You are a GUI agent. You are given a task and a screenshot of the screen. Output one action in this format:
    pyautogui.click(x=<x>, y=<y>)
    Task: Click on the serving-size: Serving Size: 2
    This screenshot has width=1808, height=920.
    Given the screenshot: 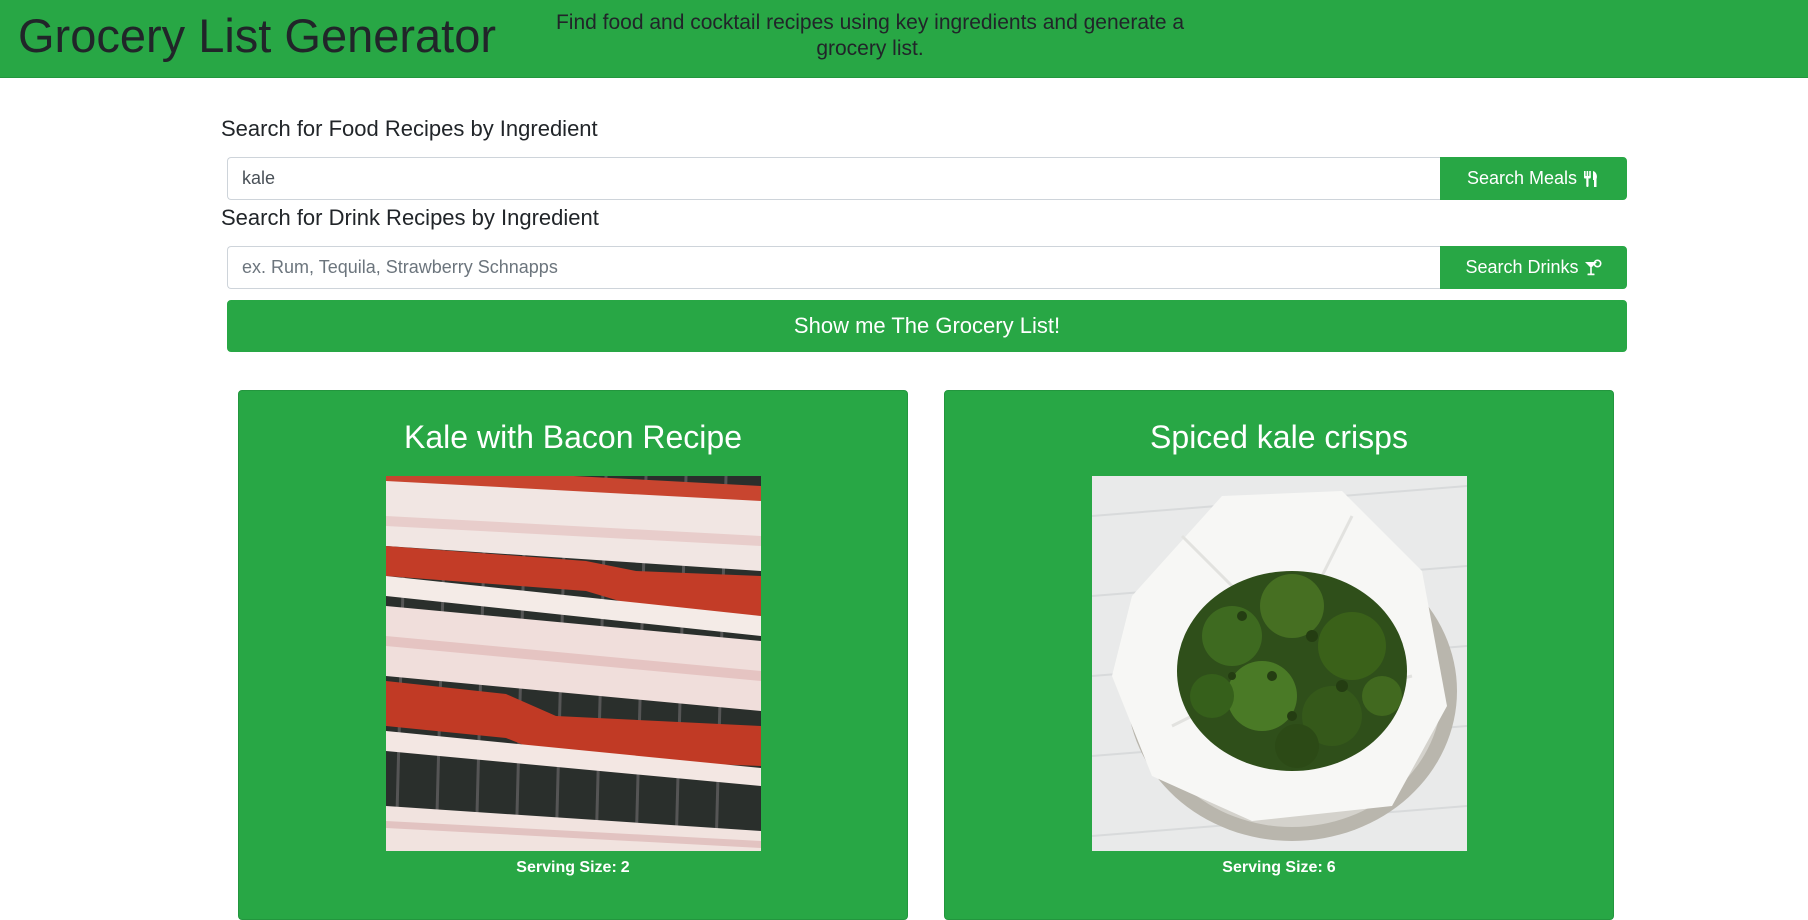 What is the action you would take?
    pyautogui.click(x=573, y=868)
    